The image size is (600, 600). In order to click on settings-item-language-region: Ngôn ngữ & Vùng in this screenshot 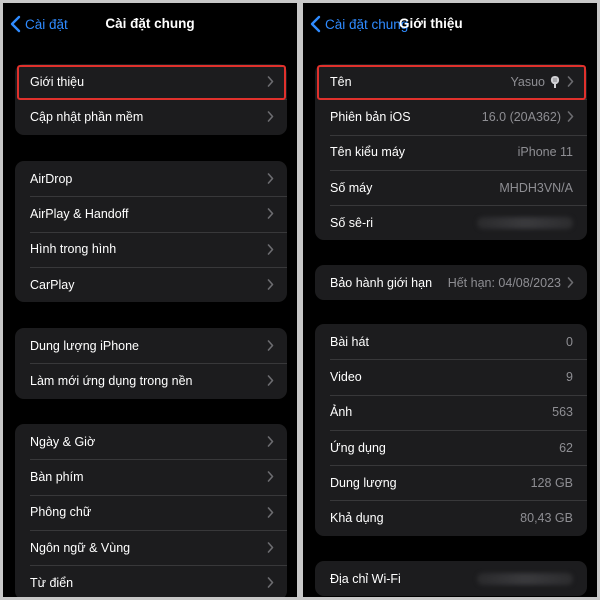, I will do `click(151, 547)`.